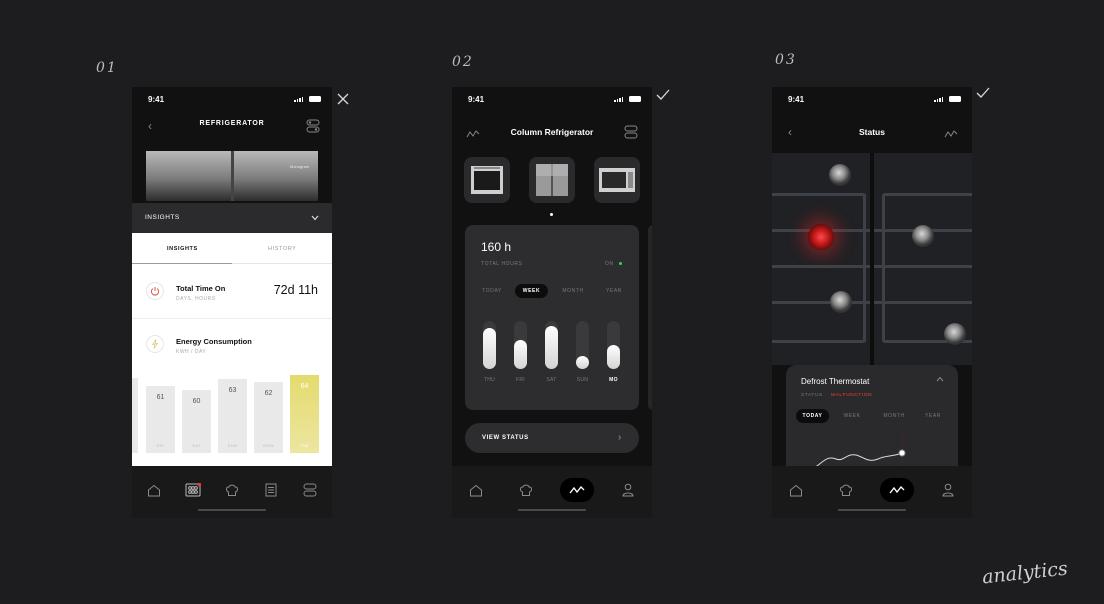 This screenshot has width=1104, height=604. What do you see at coordinates (852, 395) in the screenshot?
I see `status-value-malfunction: MALFUNCTION` at bounding box center [852, 395].